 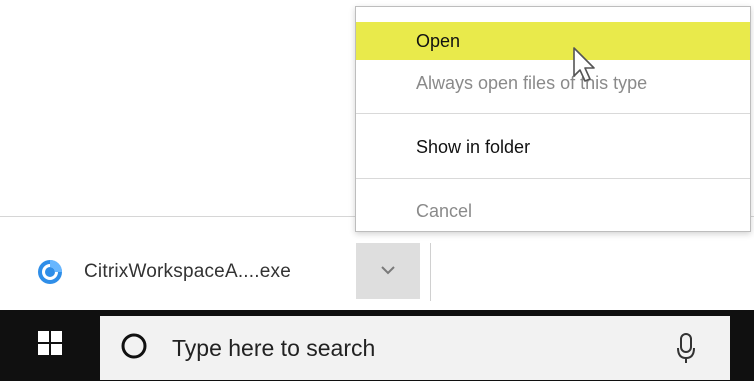 I want to click on windows-logo-icon, so click(x=50, y=345).